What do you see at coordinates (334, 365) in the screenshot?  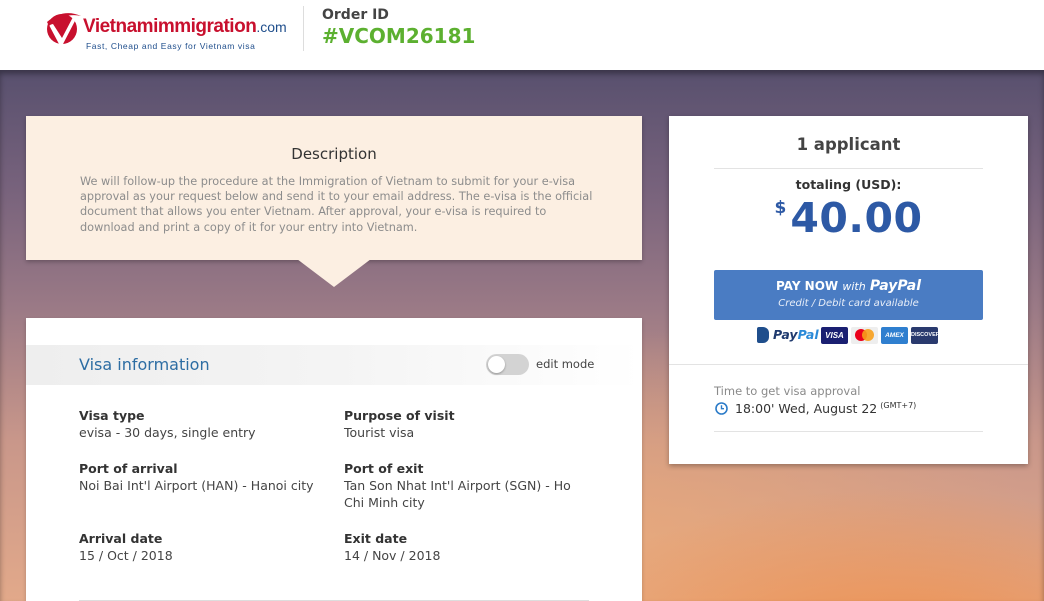 I see `visa-information-header: Visa information edit mode` at bounding box center [334, 365].